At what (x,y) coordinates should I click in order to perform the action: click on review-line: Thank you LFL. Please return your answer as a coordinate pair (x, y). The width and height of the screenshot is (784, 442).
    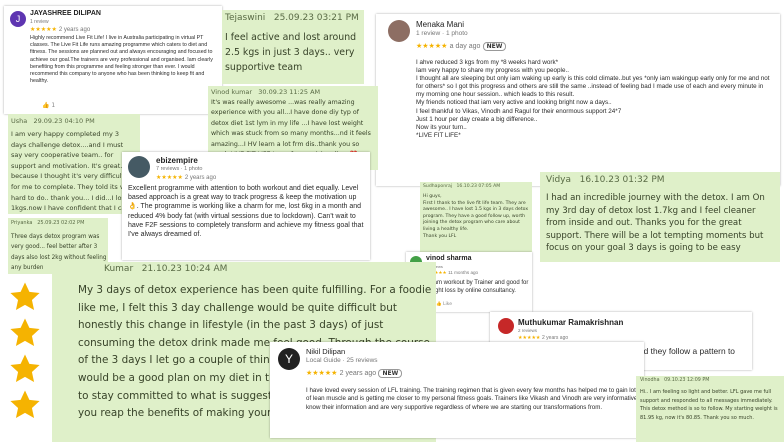
    Looking at the image, I should click on (440, 236).